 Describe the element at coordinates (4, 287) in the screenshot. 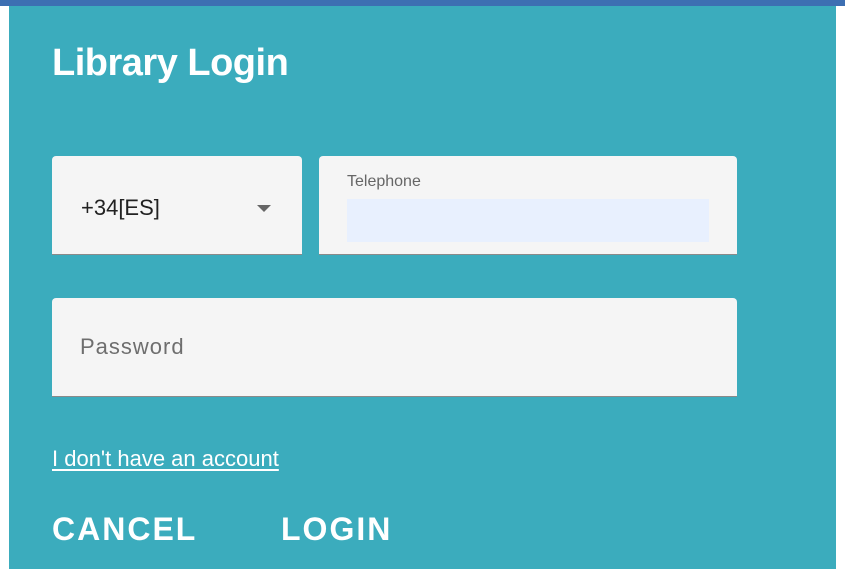

I see `left-margin` at that location.